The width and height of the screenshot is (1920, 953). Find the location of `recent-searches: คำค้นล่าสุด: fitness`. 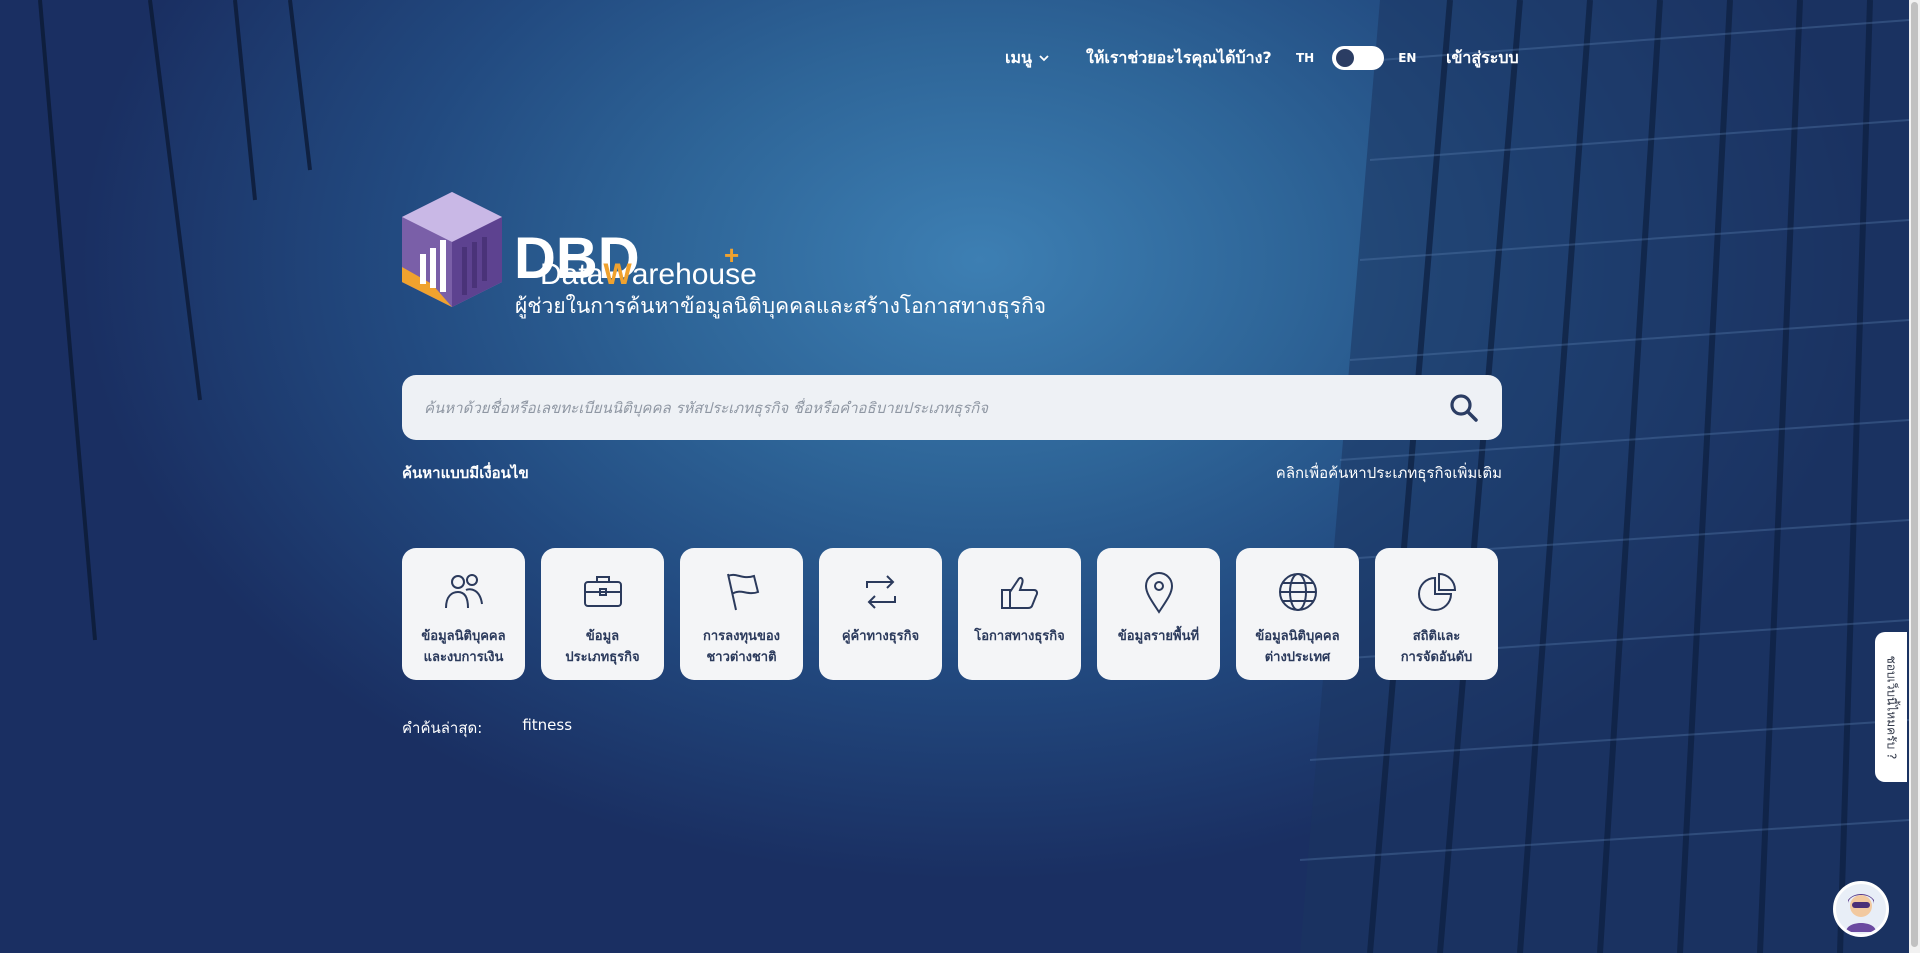

recent-searches: คำค้นล่าสุด: fitness is located at coordinates (487, 728).